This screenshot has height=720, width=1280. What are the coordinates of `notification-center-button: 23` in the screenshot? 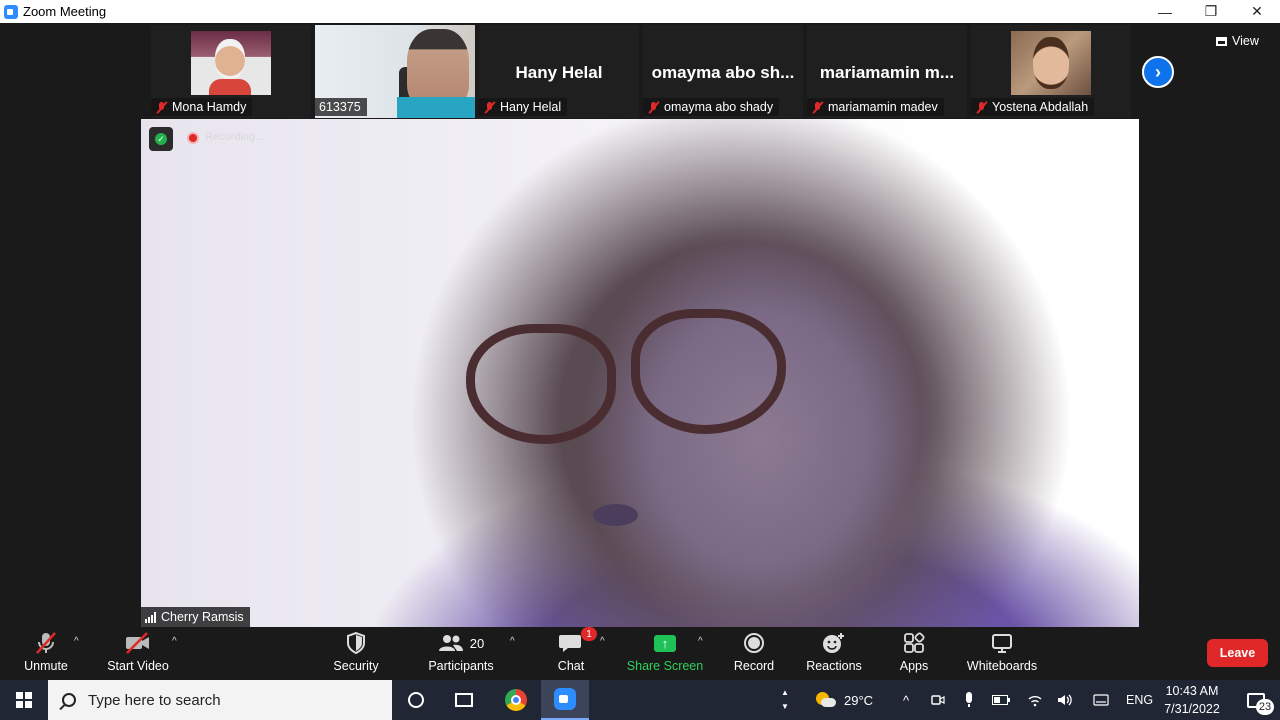 It's located at (1256, 700).